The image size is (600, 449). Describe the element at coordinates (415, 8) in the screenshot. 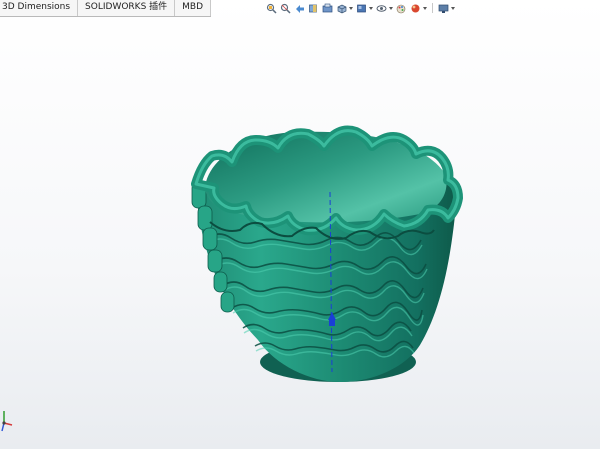

I see `apply-scene-icon` at that location.